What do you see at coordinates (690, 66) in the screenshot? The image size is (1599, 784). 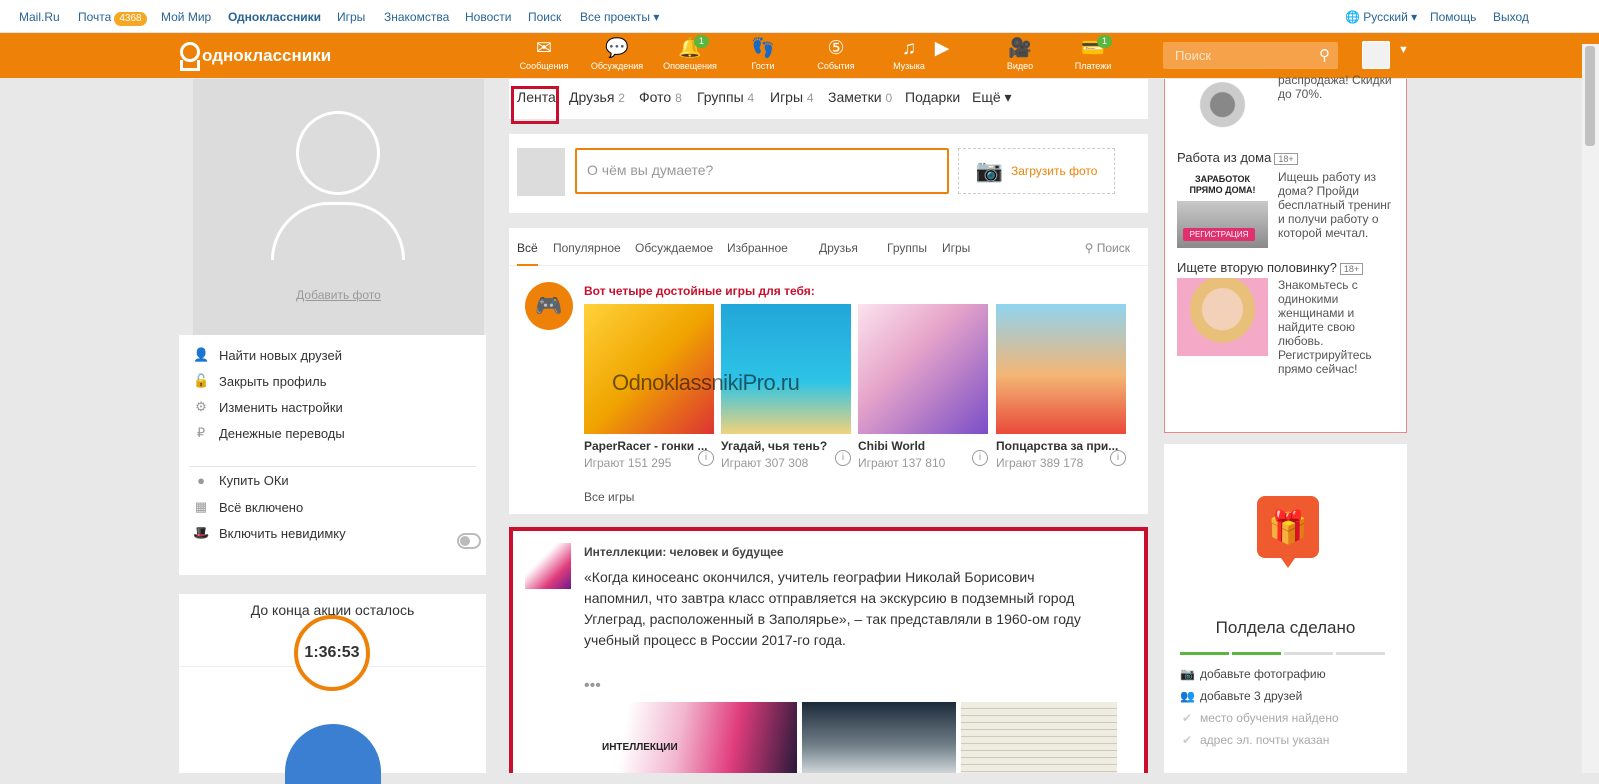 I see `nav-label: Оповещения` at bounding box center [690, 66].